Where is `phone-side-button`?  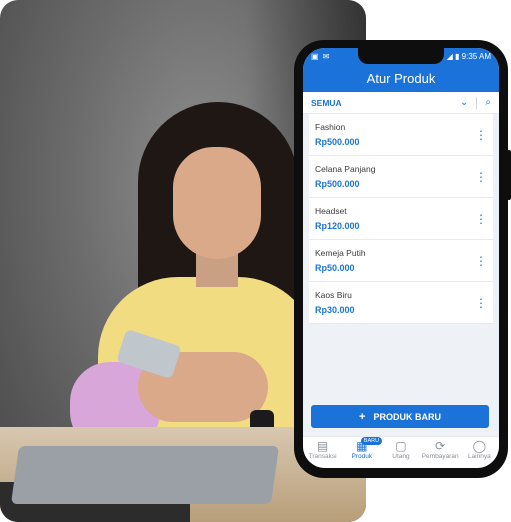
phone-side-button is located at coordinates (509, 175).